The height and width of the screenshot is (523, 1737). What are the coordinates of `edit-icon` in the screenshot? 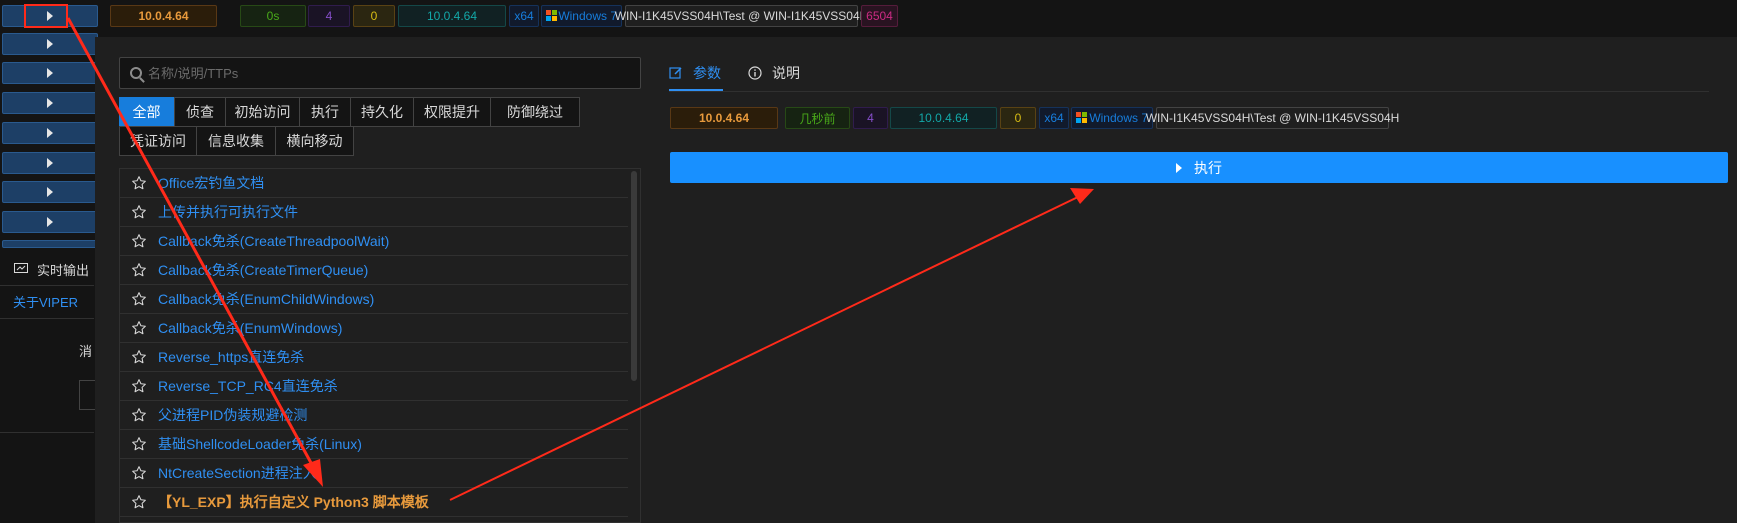 It's located at (675, 73).